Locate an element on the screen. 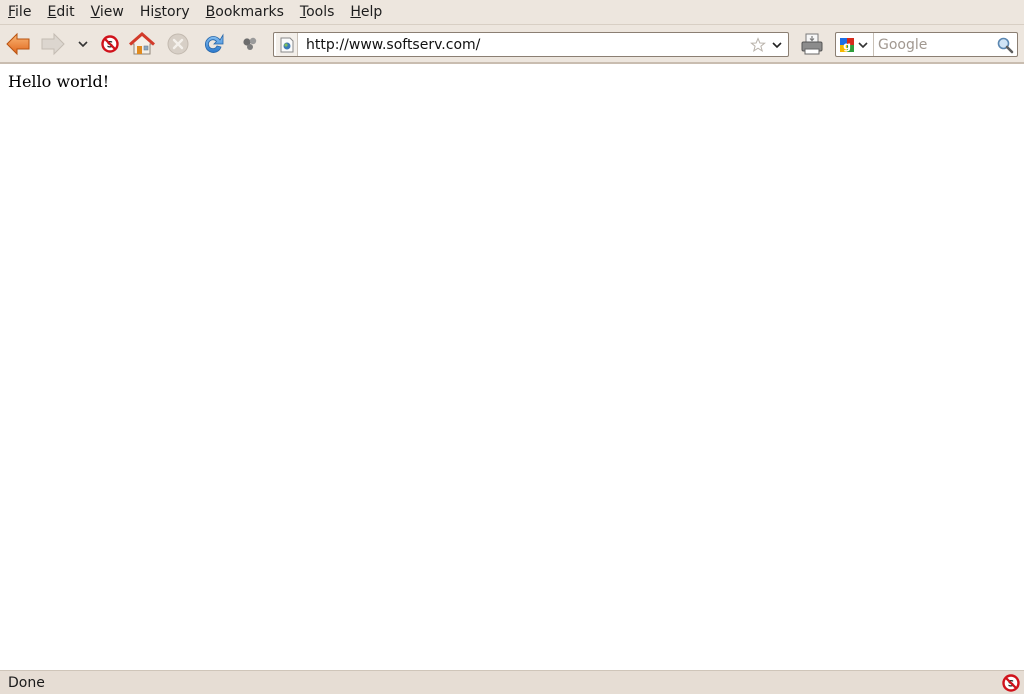 This screenshot has height=694, width=1024. extension-icon is located at coordinates (250, 43).